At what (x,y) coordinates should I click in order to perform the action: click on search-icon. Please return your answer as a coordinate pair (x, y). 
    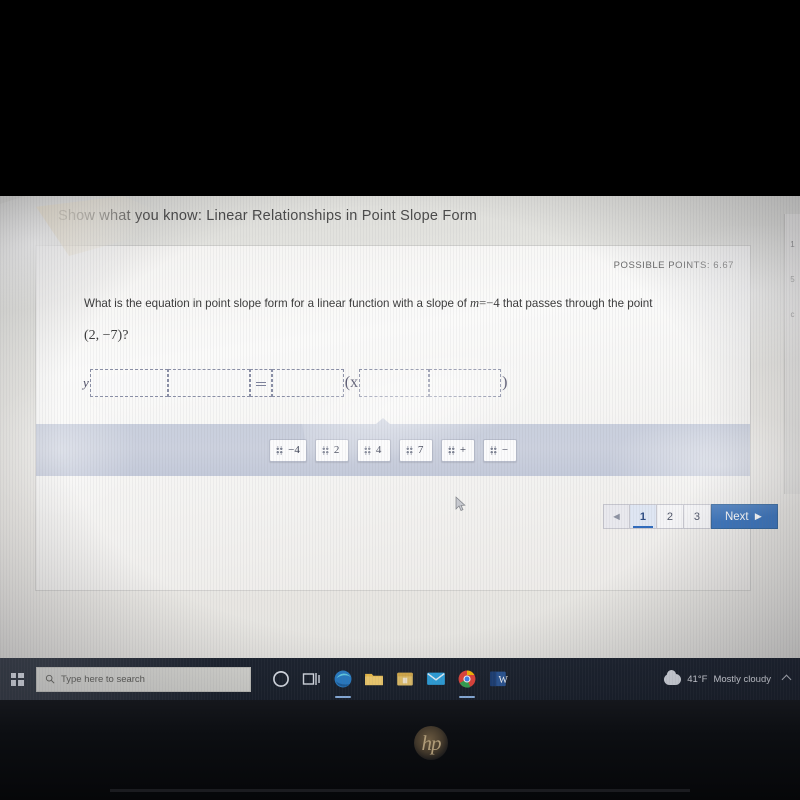
    Looking at the image, I should click on (50, 679).